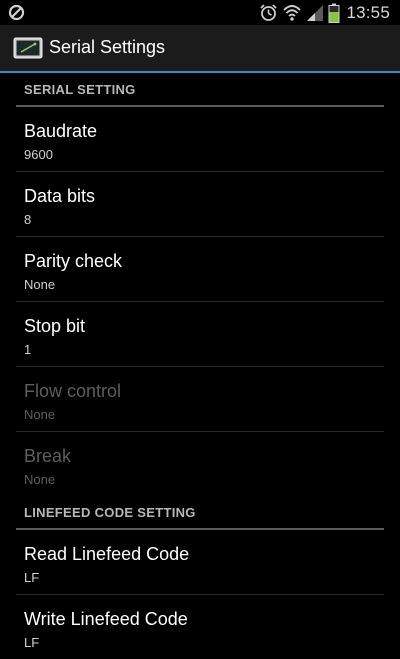 The width and height of the screenshot is (400, 659). What do you see at coordinates (38, 154) in the screenshot?
I see `pref-summary: 9600` at bounding box center [38, 154].